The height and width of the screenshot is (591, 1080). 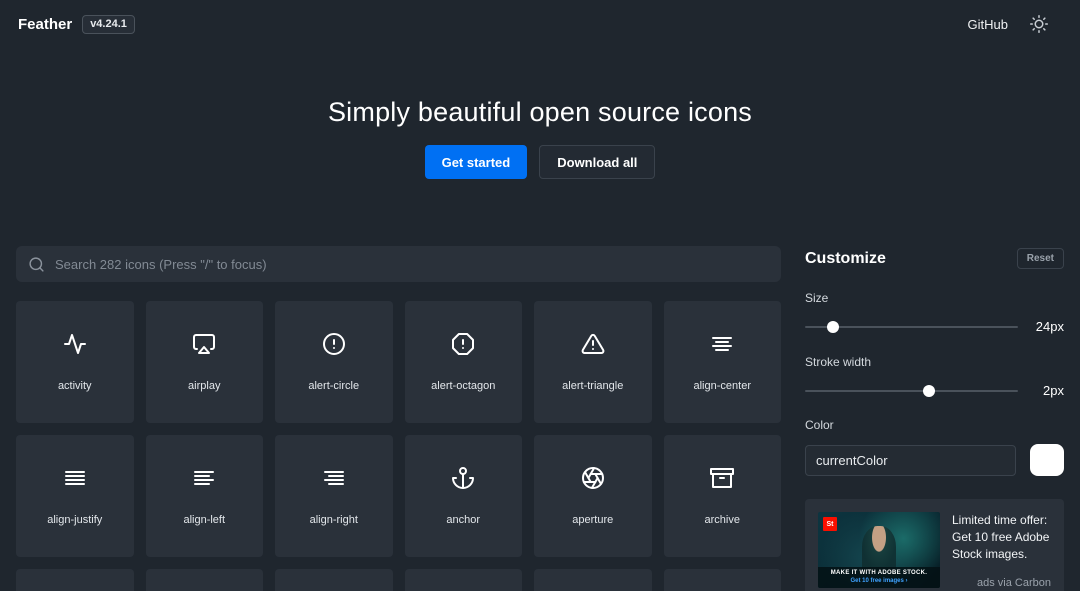 What do you see at coordinates (1053, 390) in the screenshot?
I see `stroke-width-value: 2px` at bounding box center [1053, 390].